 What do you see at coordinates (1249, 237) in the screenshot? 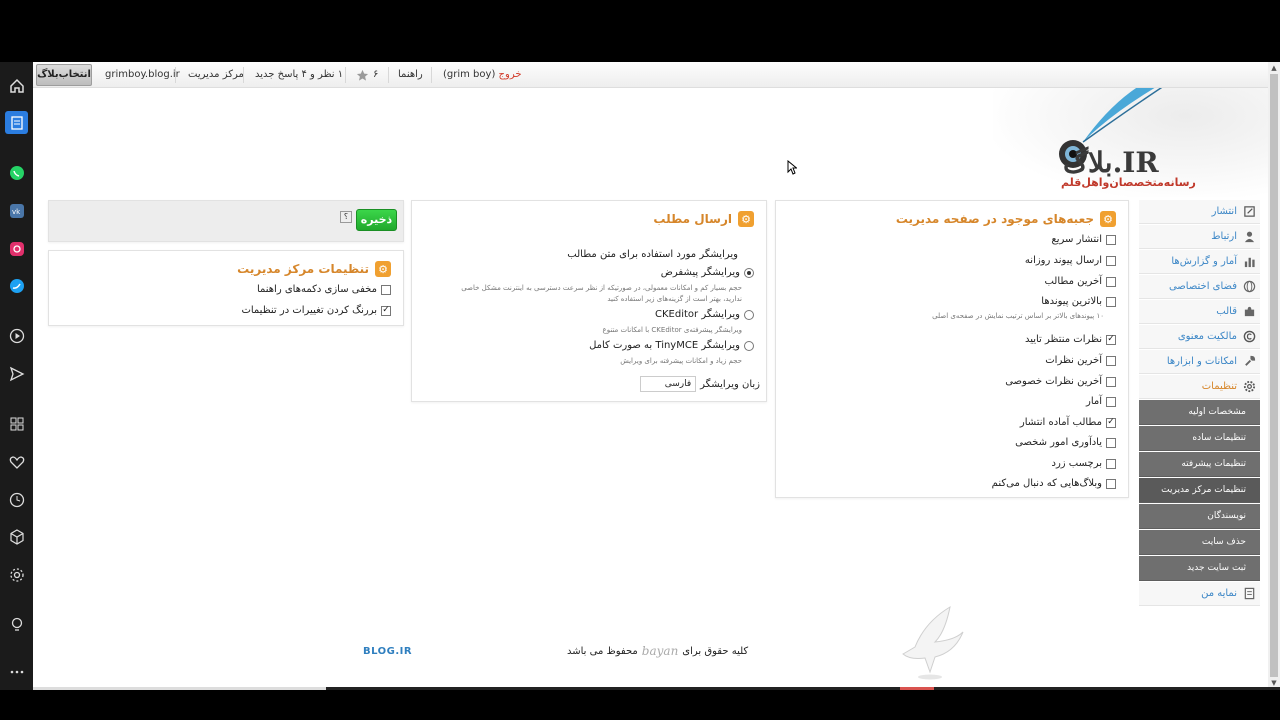
I see `person-icon` at bounding box center [1249, 237].